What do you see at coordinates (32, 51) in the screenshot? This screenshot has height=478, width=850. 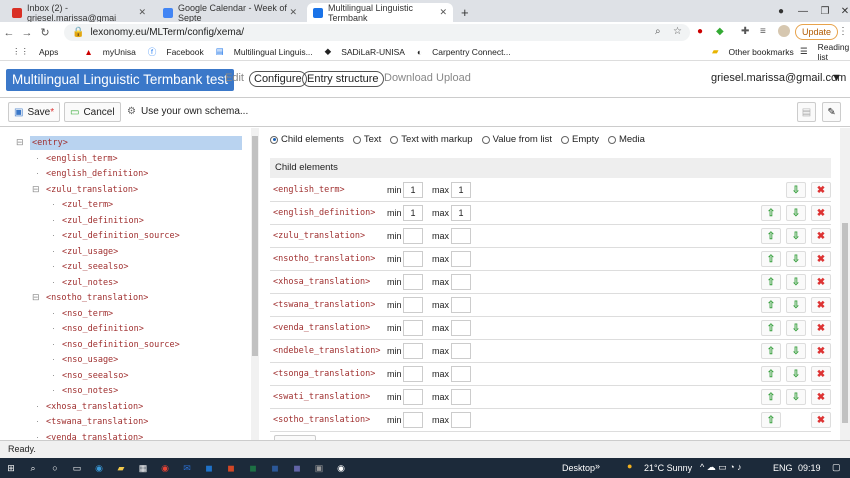 I see `bookmark-item: ⋮⋮ Apps` at bounding box center [32, 51].